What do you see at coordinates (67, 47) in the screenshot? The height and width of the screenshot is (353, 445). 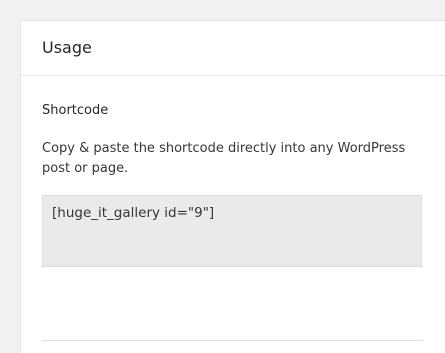 I see `panel-title: Usage` at bounding box center [67, 47].